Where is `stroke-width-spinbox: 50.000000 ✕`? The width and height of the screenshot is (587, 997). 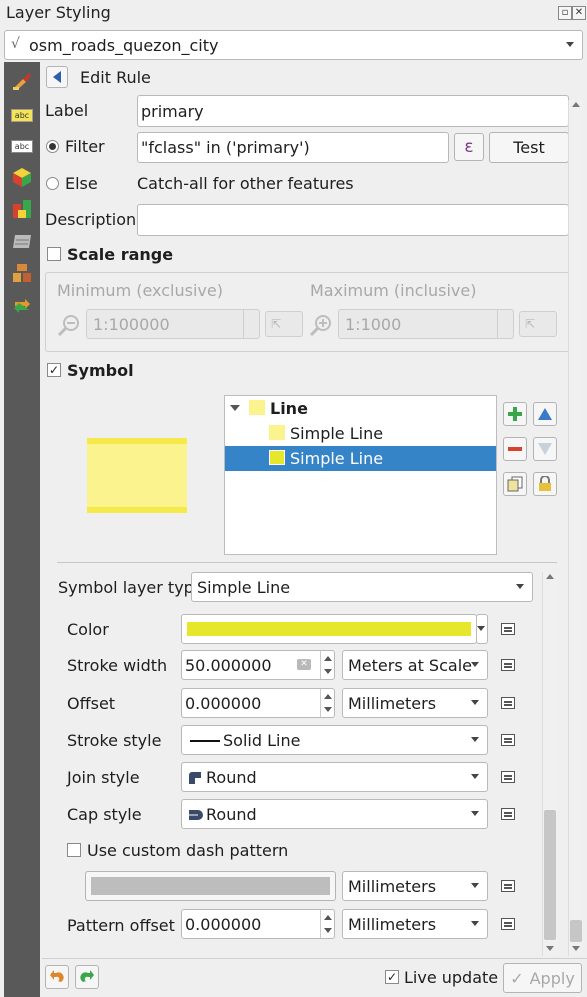 stroke-width-spinbox: 50.000000 ✕ is located at coordinates (258, 665).